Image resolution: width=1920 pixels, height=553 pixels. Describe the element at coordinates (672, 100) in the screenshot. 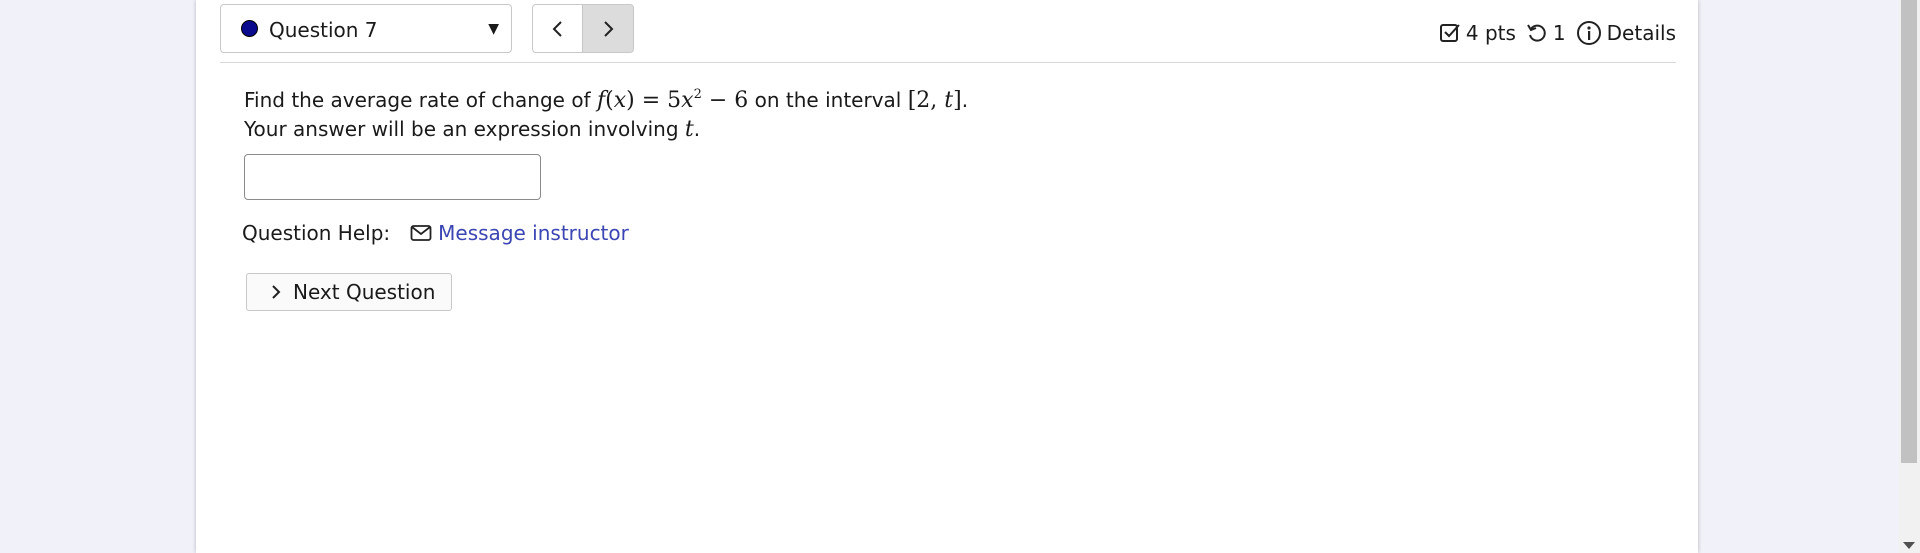

I see `function-expression: f(x) = 5x2 − 6` at that location.